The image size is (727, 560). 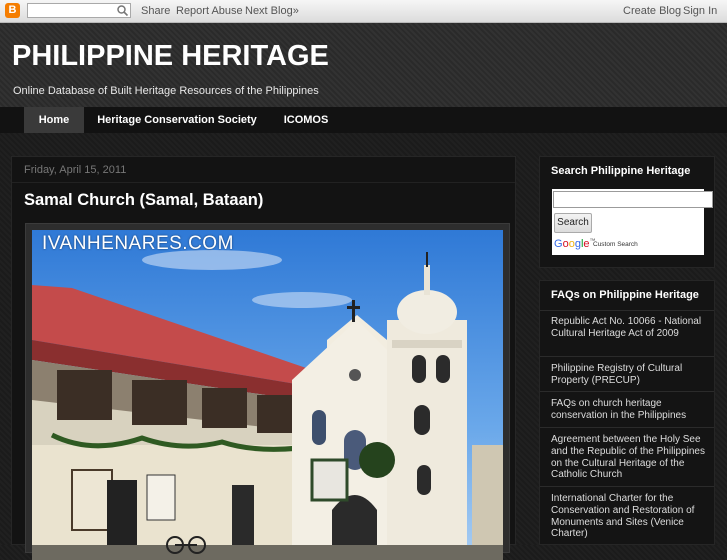 What do you see at coordinates (621, 171) in the screenshot?
I see `search-widget-title: Search Philippine Heritage` at bounding box center [621, 171].